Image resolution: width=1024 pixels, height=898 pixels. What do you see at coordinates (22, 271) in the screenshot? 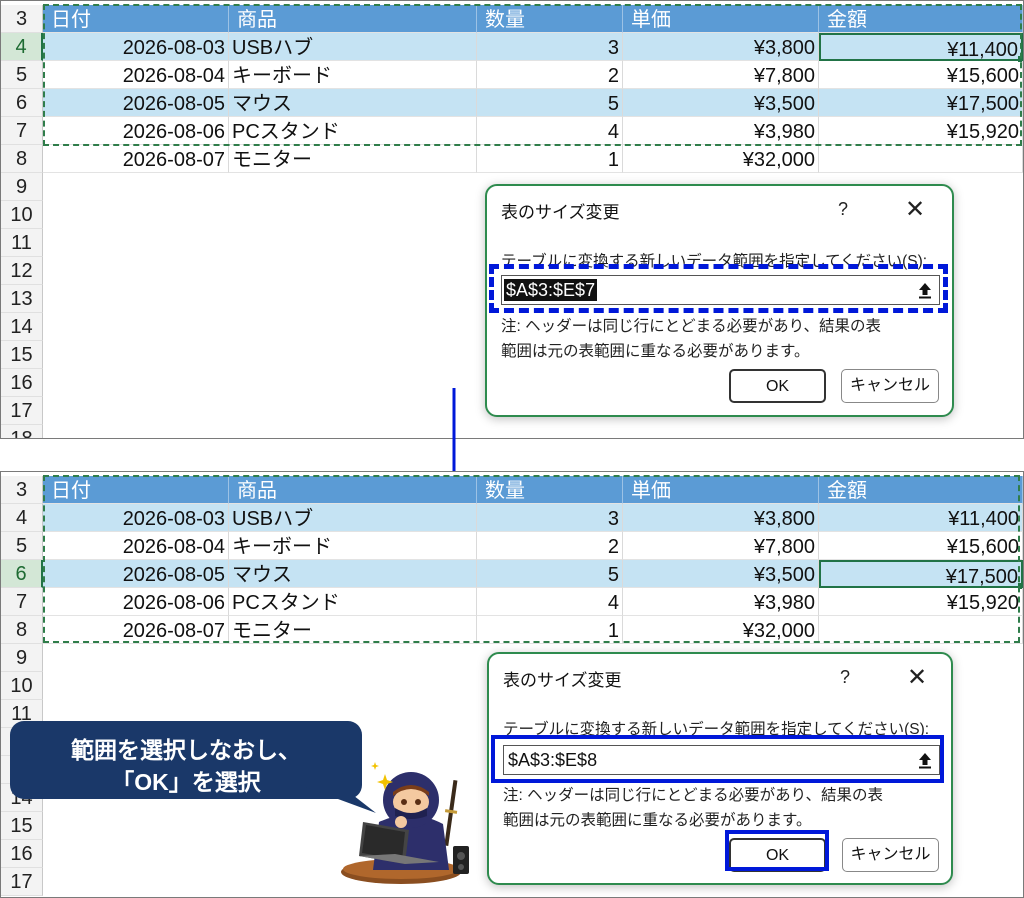
I see `row-number: 12` at bounding box center [22, 271].